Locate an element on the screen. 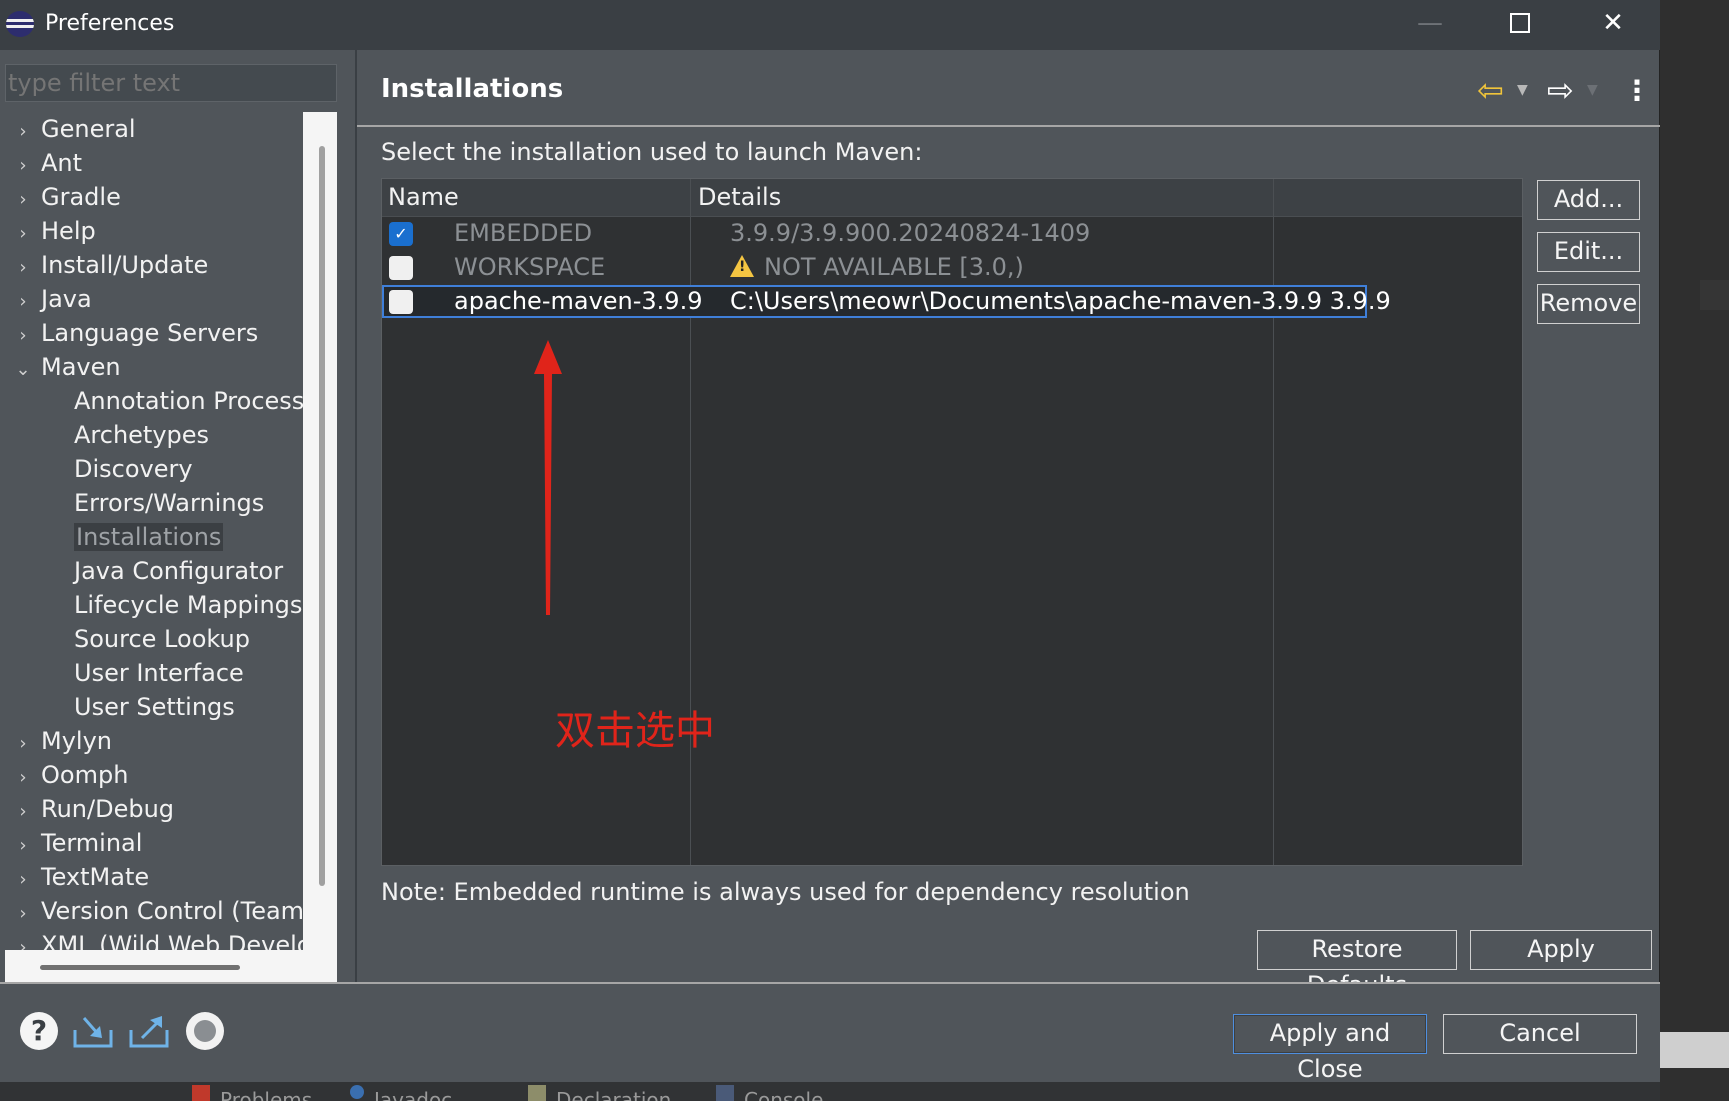 The image size is (1729, 1101). row-details: NOT AVAILABLE [3.0,) is located at coordinates (894, 267).